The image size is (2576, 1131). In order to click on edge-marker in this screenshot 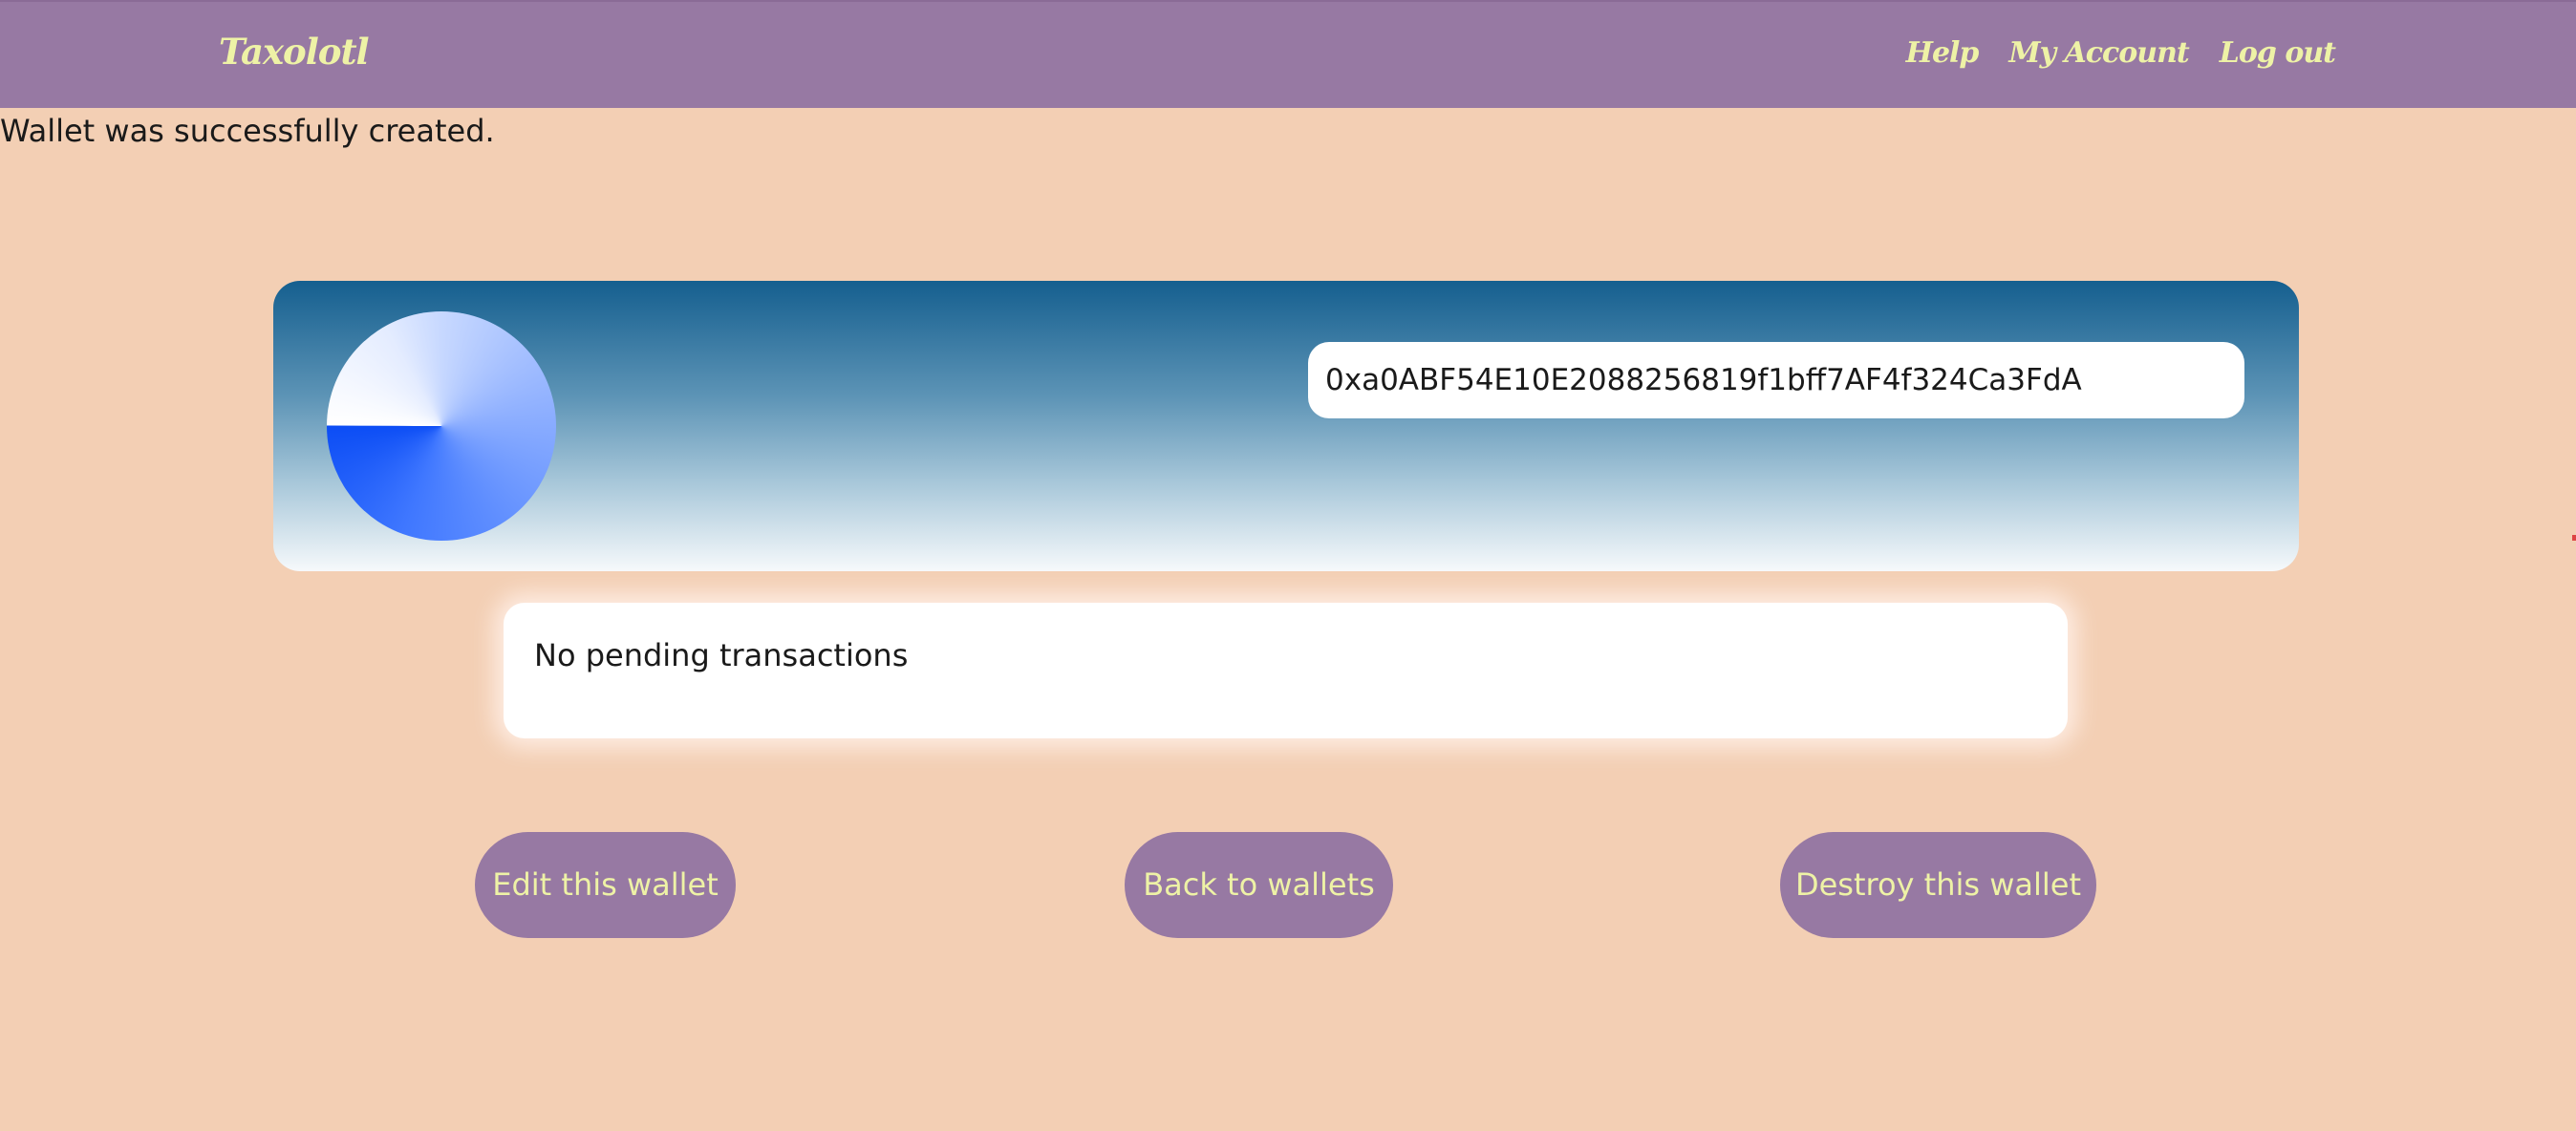, I will do `click(2574, 538)`.